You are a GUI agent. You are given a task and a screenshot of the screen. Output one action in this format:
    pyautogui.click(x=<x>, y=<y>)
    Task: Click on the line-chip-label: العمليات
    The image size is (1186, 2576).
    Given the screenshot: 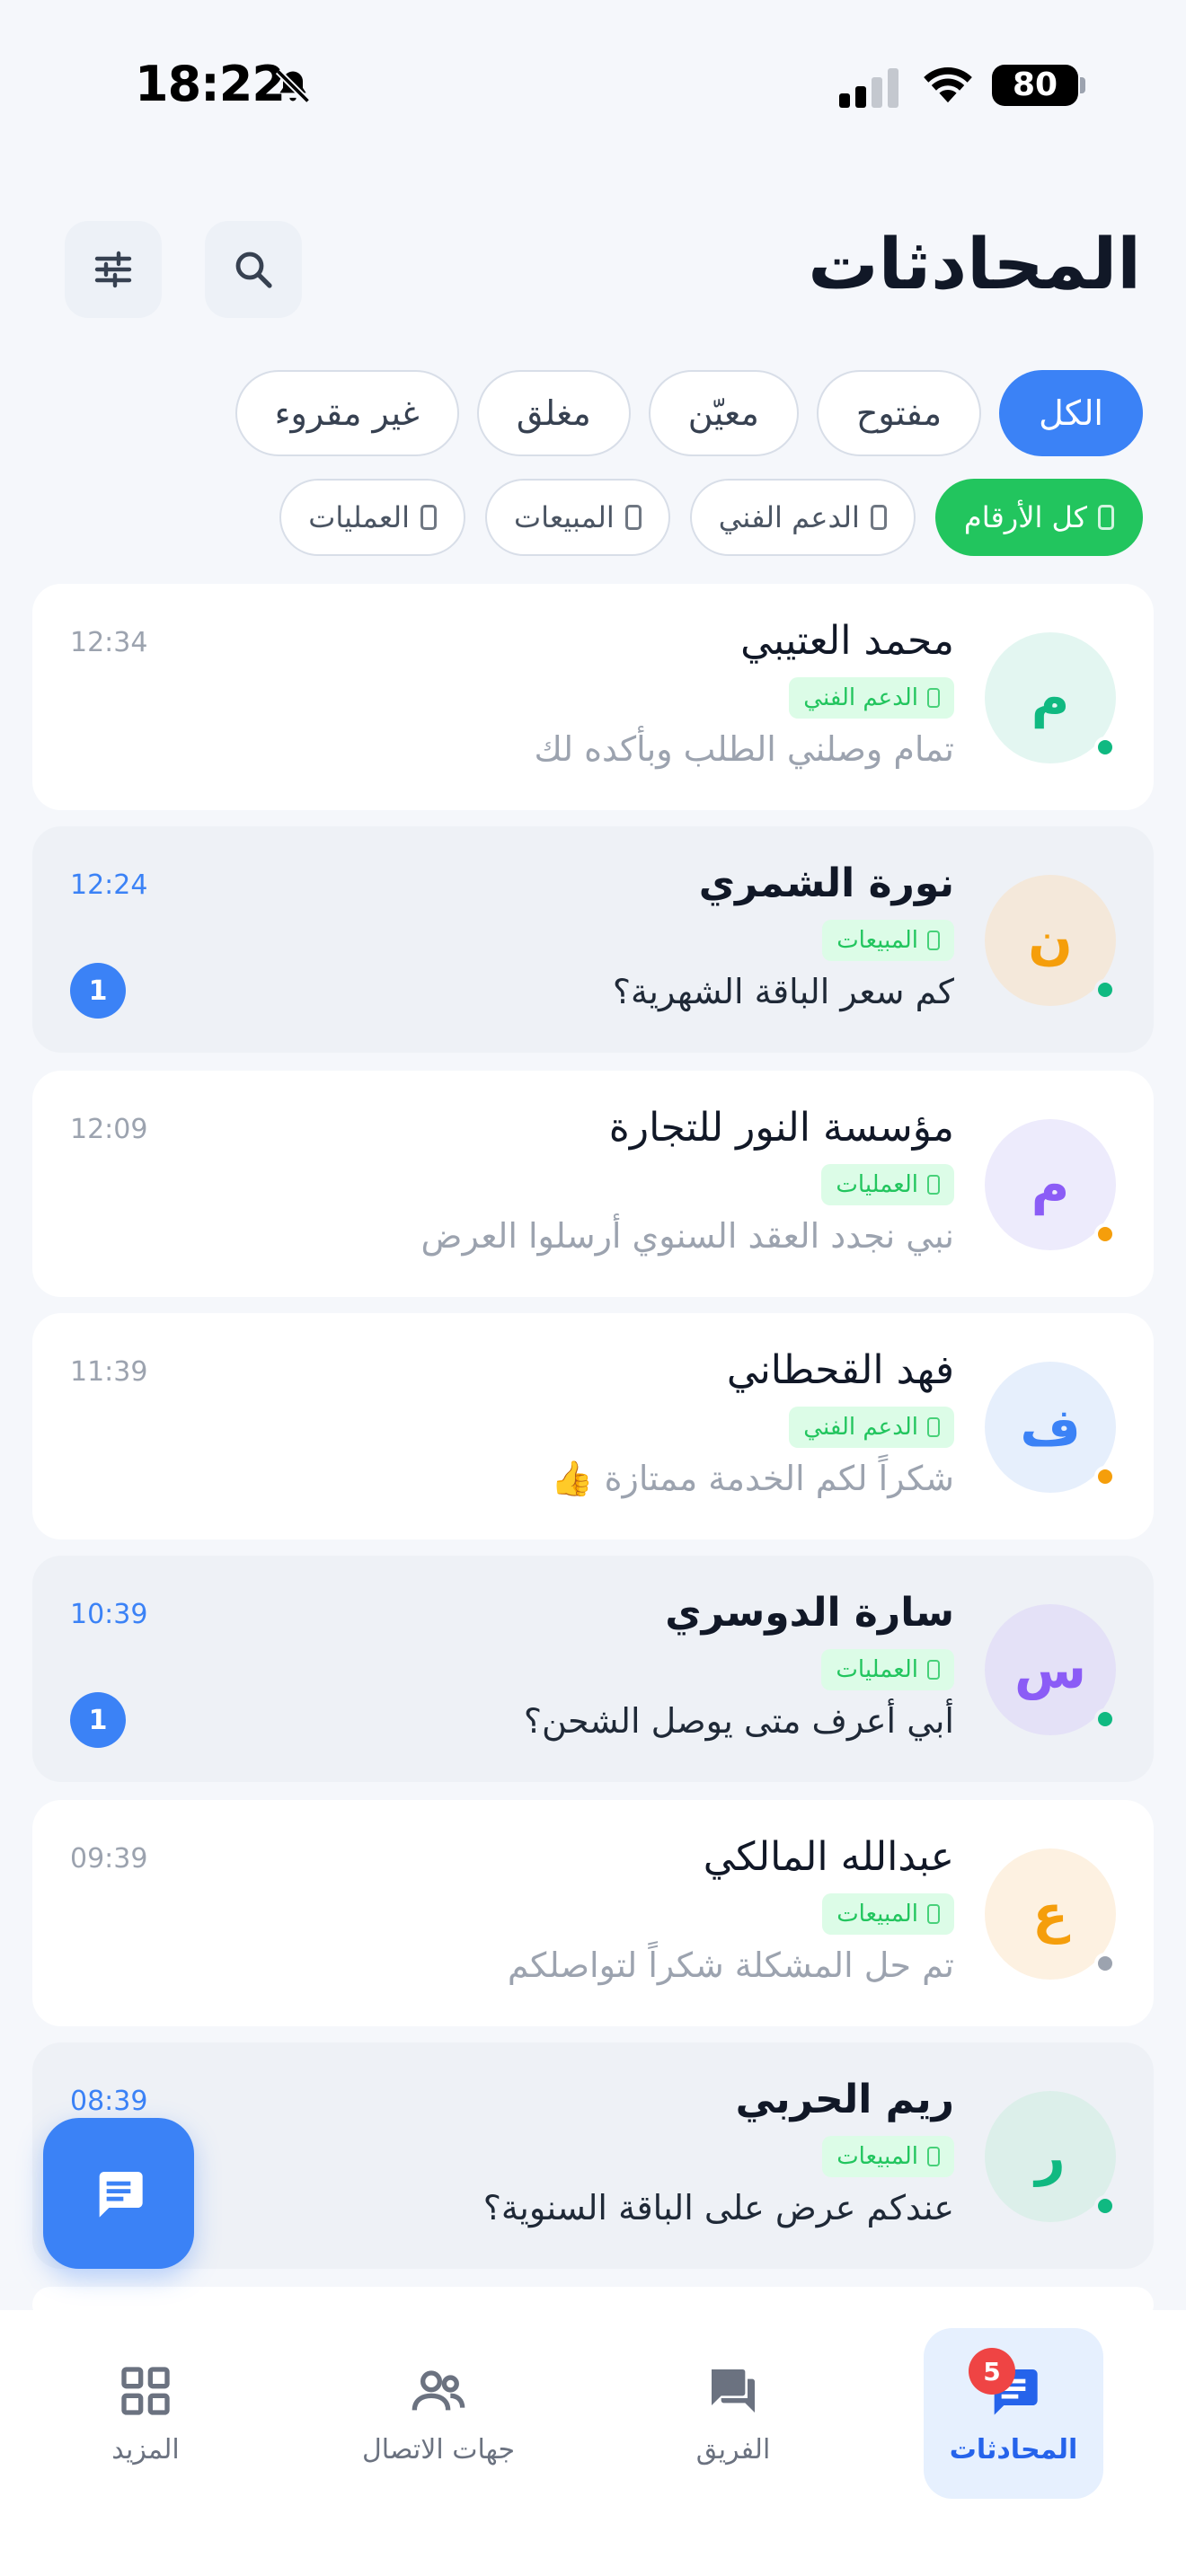 What is the action you would take?
    pyautogui.click(x=359, y=517)
    